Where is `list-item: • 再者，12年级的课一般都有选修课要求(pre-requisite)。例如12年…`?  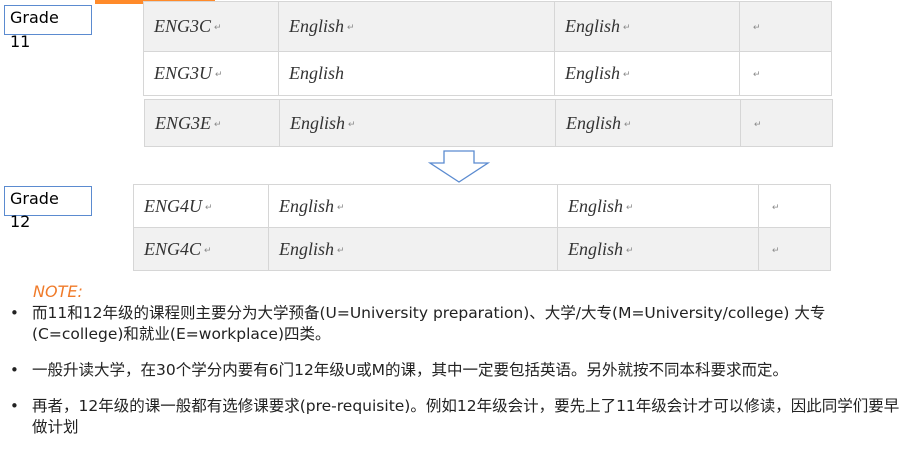 list-item: • 再者，12年级的课一般都有选修课要求(pre-requisite)。例如12年… is located at coordinates (456, 417).